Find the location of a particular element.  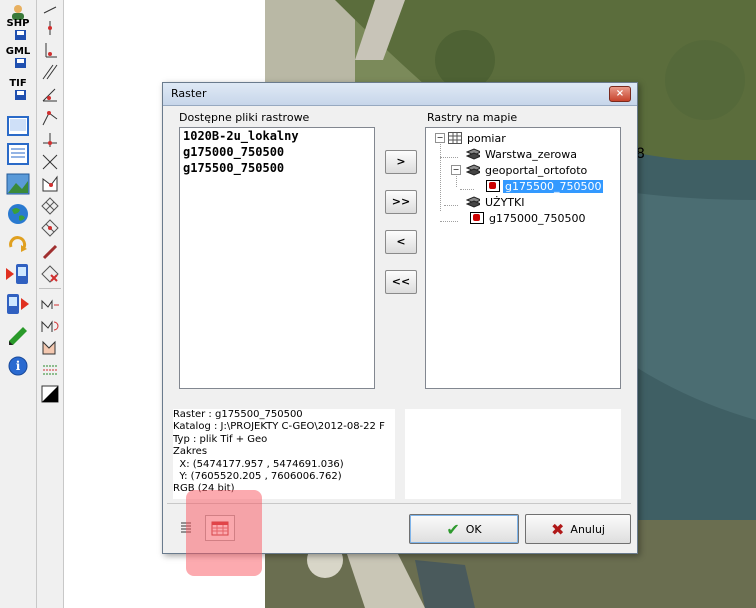

save-shp-button: SHP is located at coordinates (18, 30).